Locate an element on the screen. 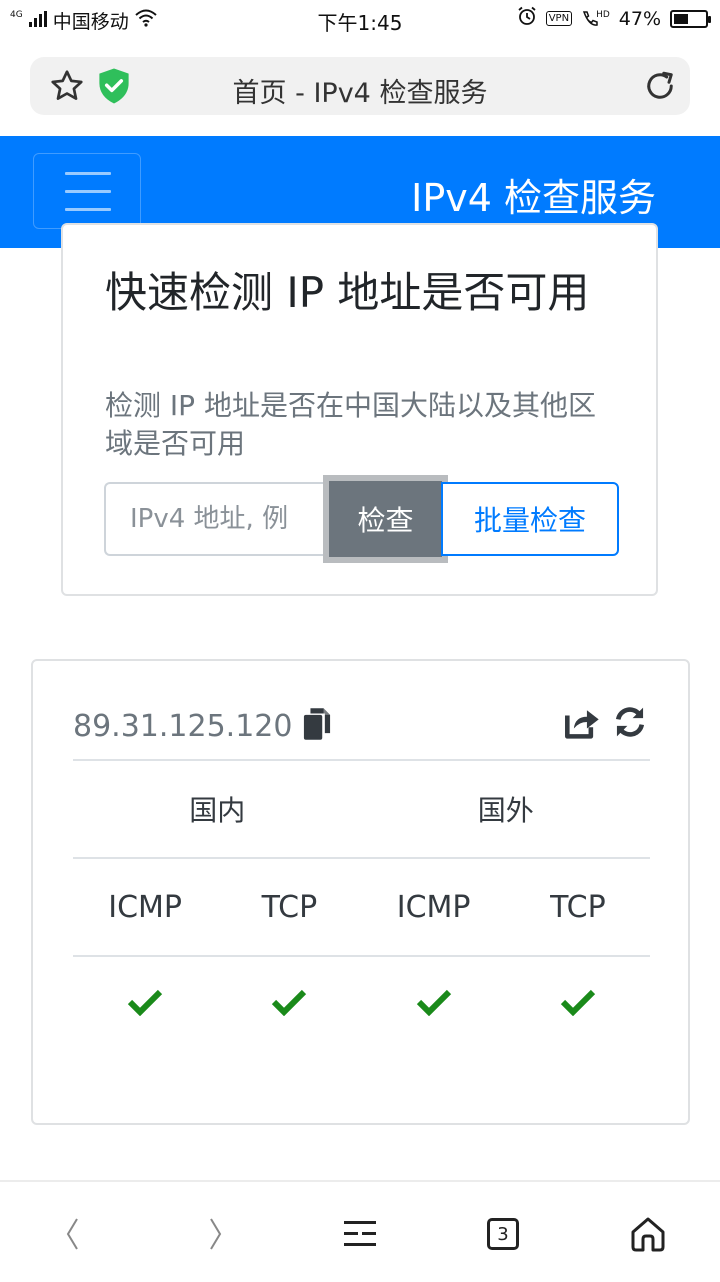 The height and width of the screenshot is (1282, 720). forward-button is located at coordinates (216, 1234).